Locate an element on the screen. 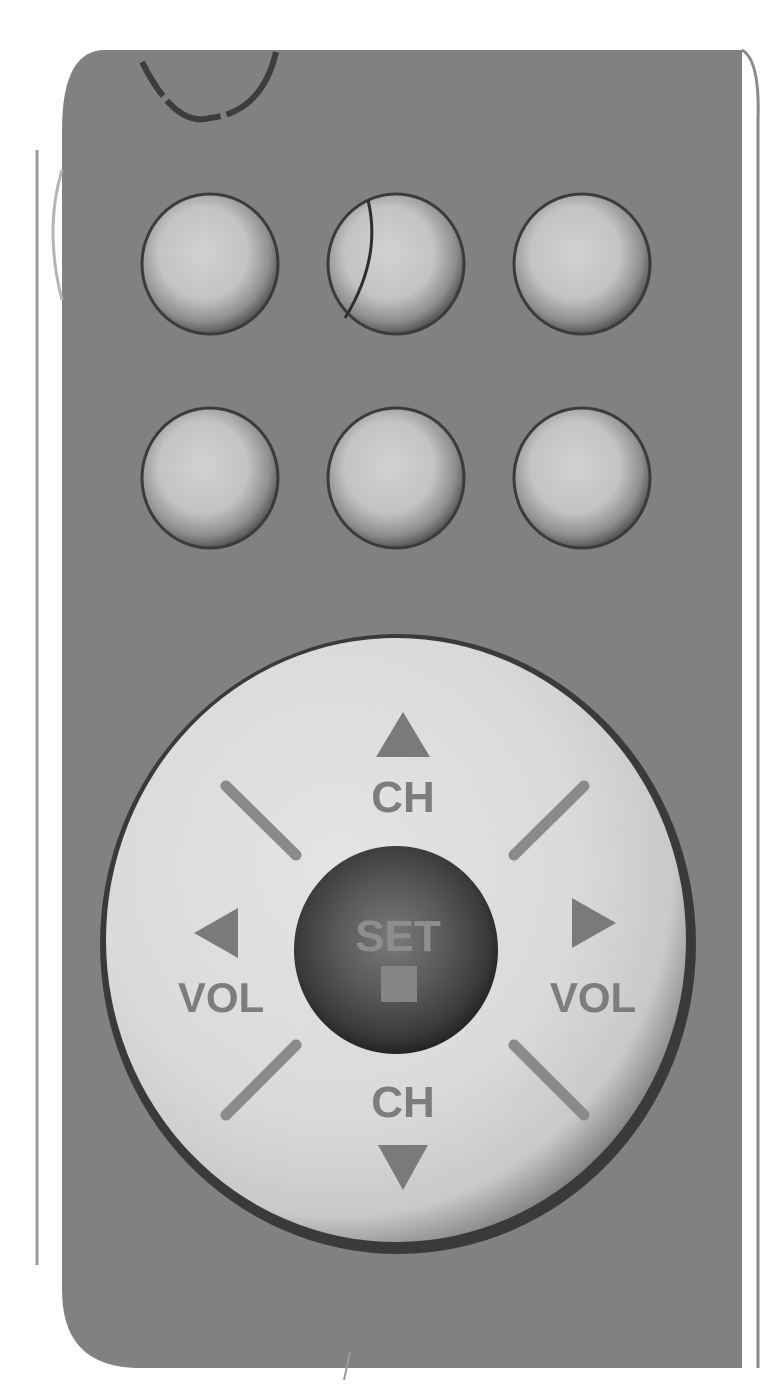 The image size is (769, 1387). remote-left-curve is located at coordinates (57, 235).